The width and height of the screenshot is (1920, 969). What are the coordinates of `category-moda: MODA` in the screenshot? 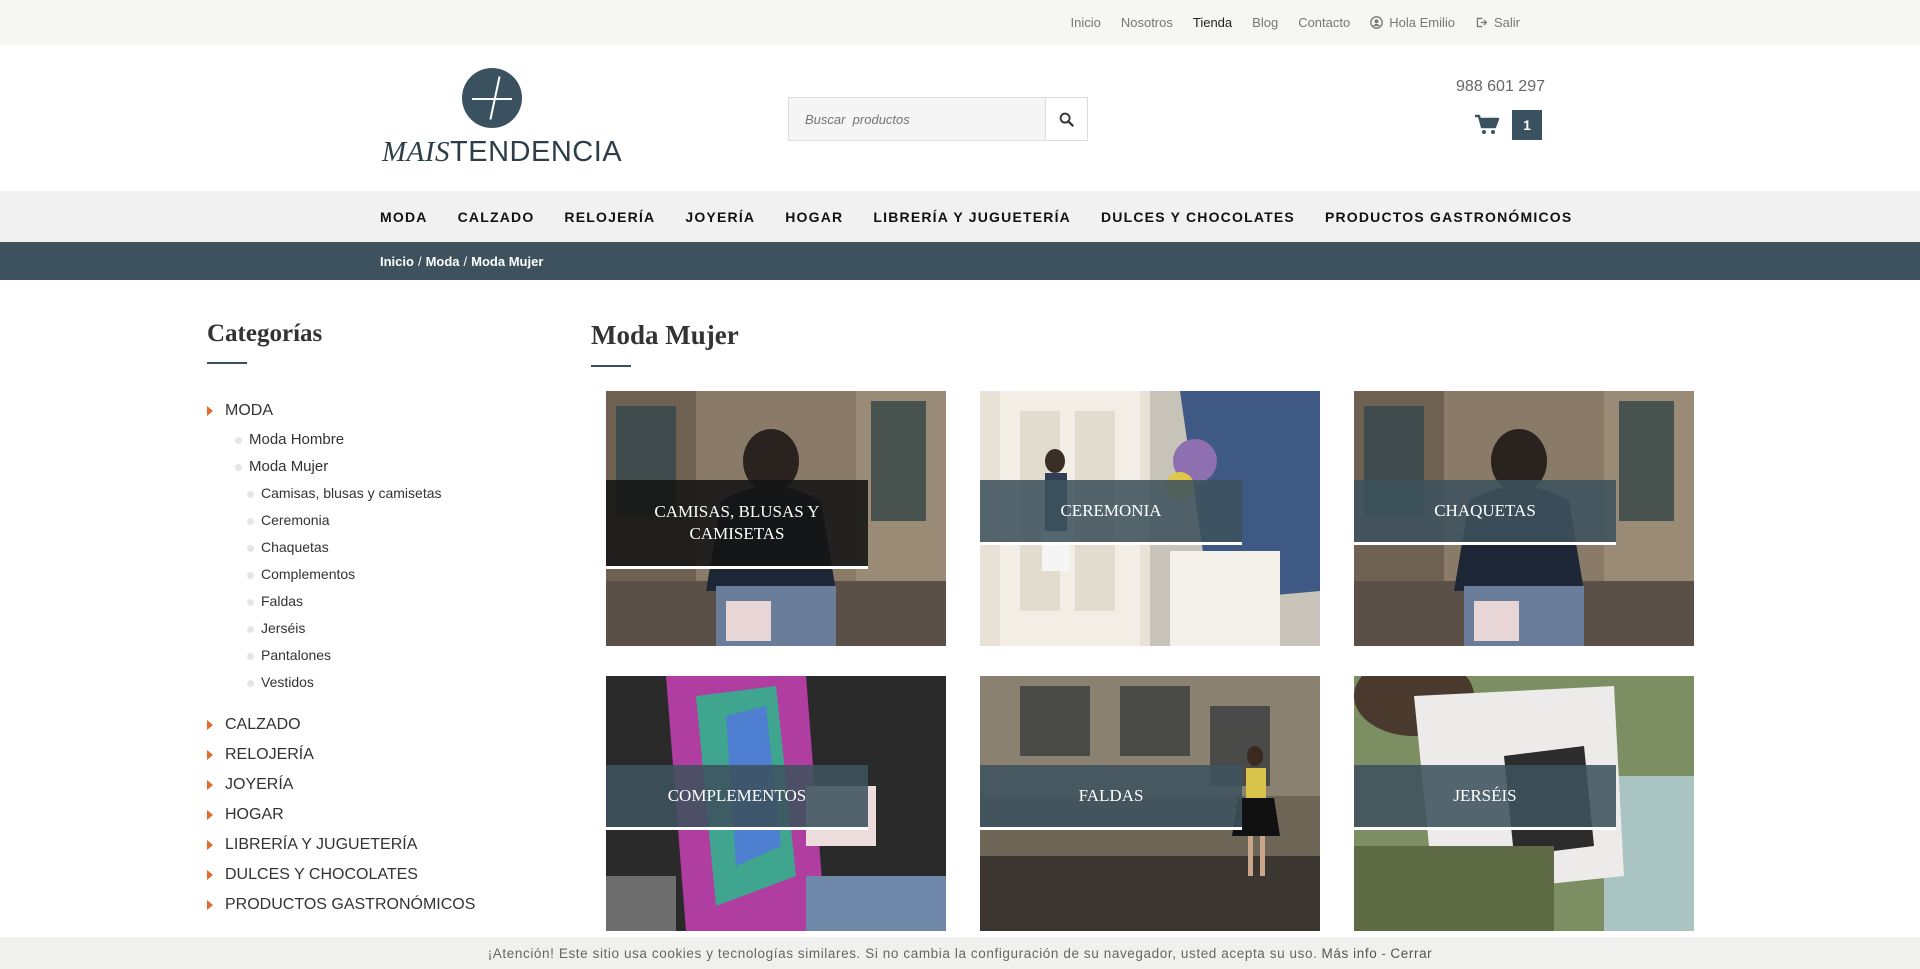 It's located at (387, 411).